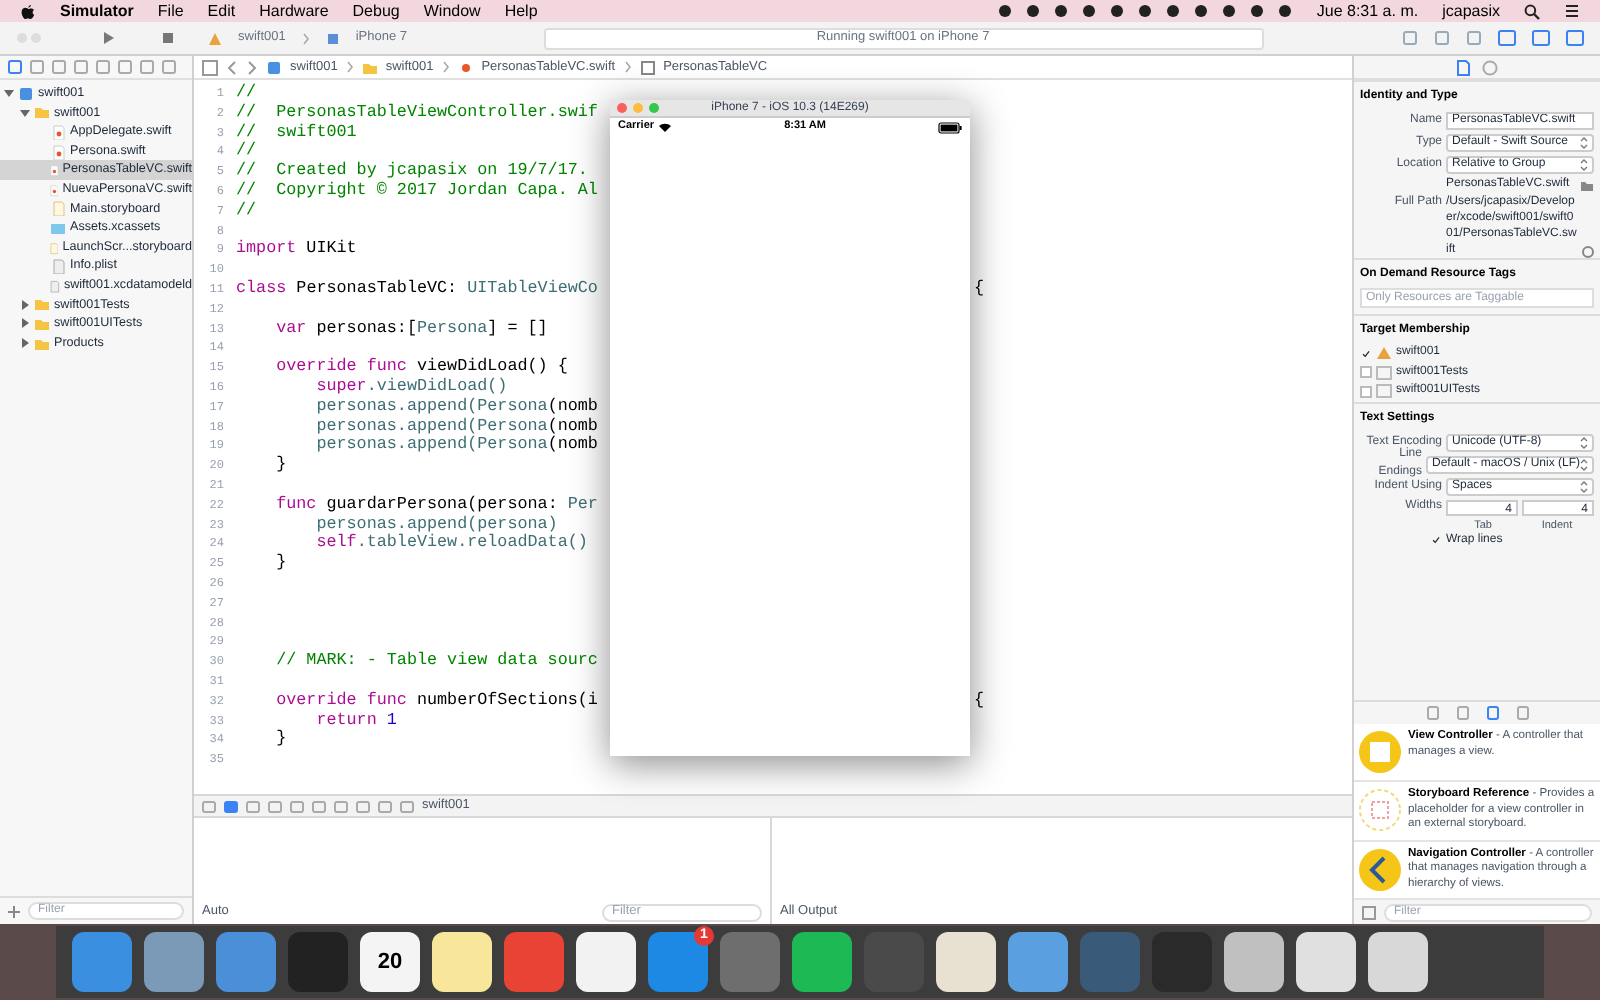 Image resolution: width=1600 pixels, height=1000 pixels. What do you see at coordinates (294, 11) in the screenshot?
I see `menu-item: Hardware` at bounding box center [294, 11].